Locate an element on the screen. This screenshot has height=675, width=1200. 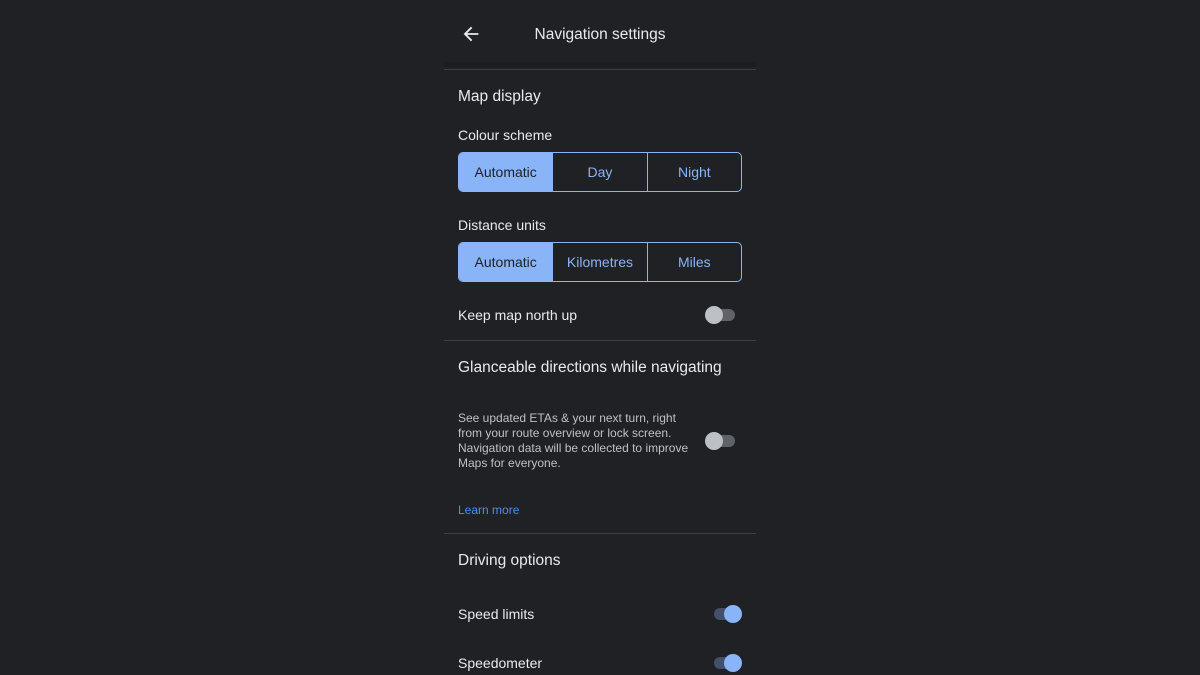
colour-scheme-selector: Automatic Day Night is located at coordinates (600, 172).